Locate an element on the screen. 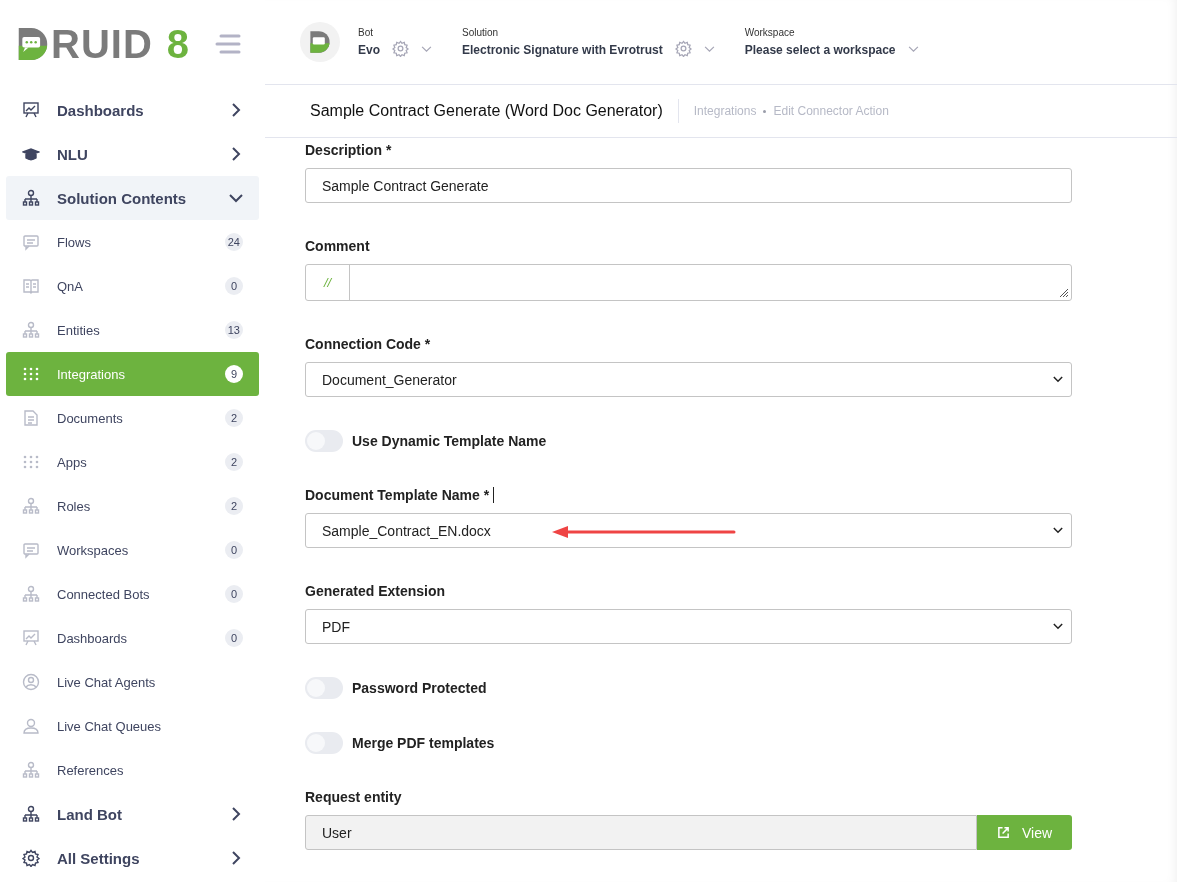 This screenshot has height=882, width=1177. resize-grip-icon is located at coordinates (1064, 293).